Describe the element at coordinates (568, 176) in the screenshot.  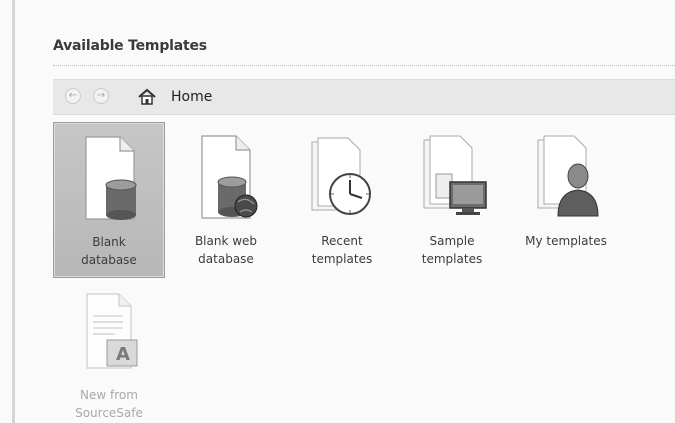
I see `my-templates-icon` at that location.